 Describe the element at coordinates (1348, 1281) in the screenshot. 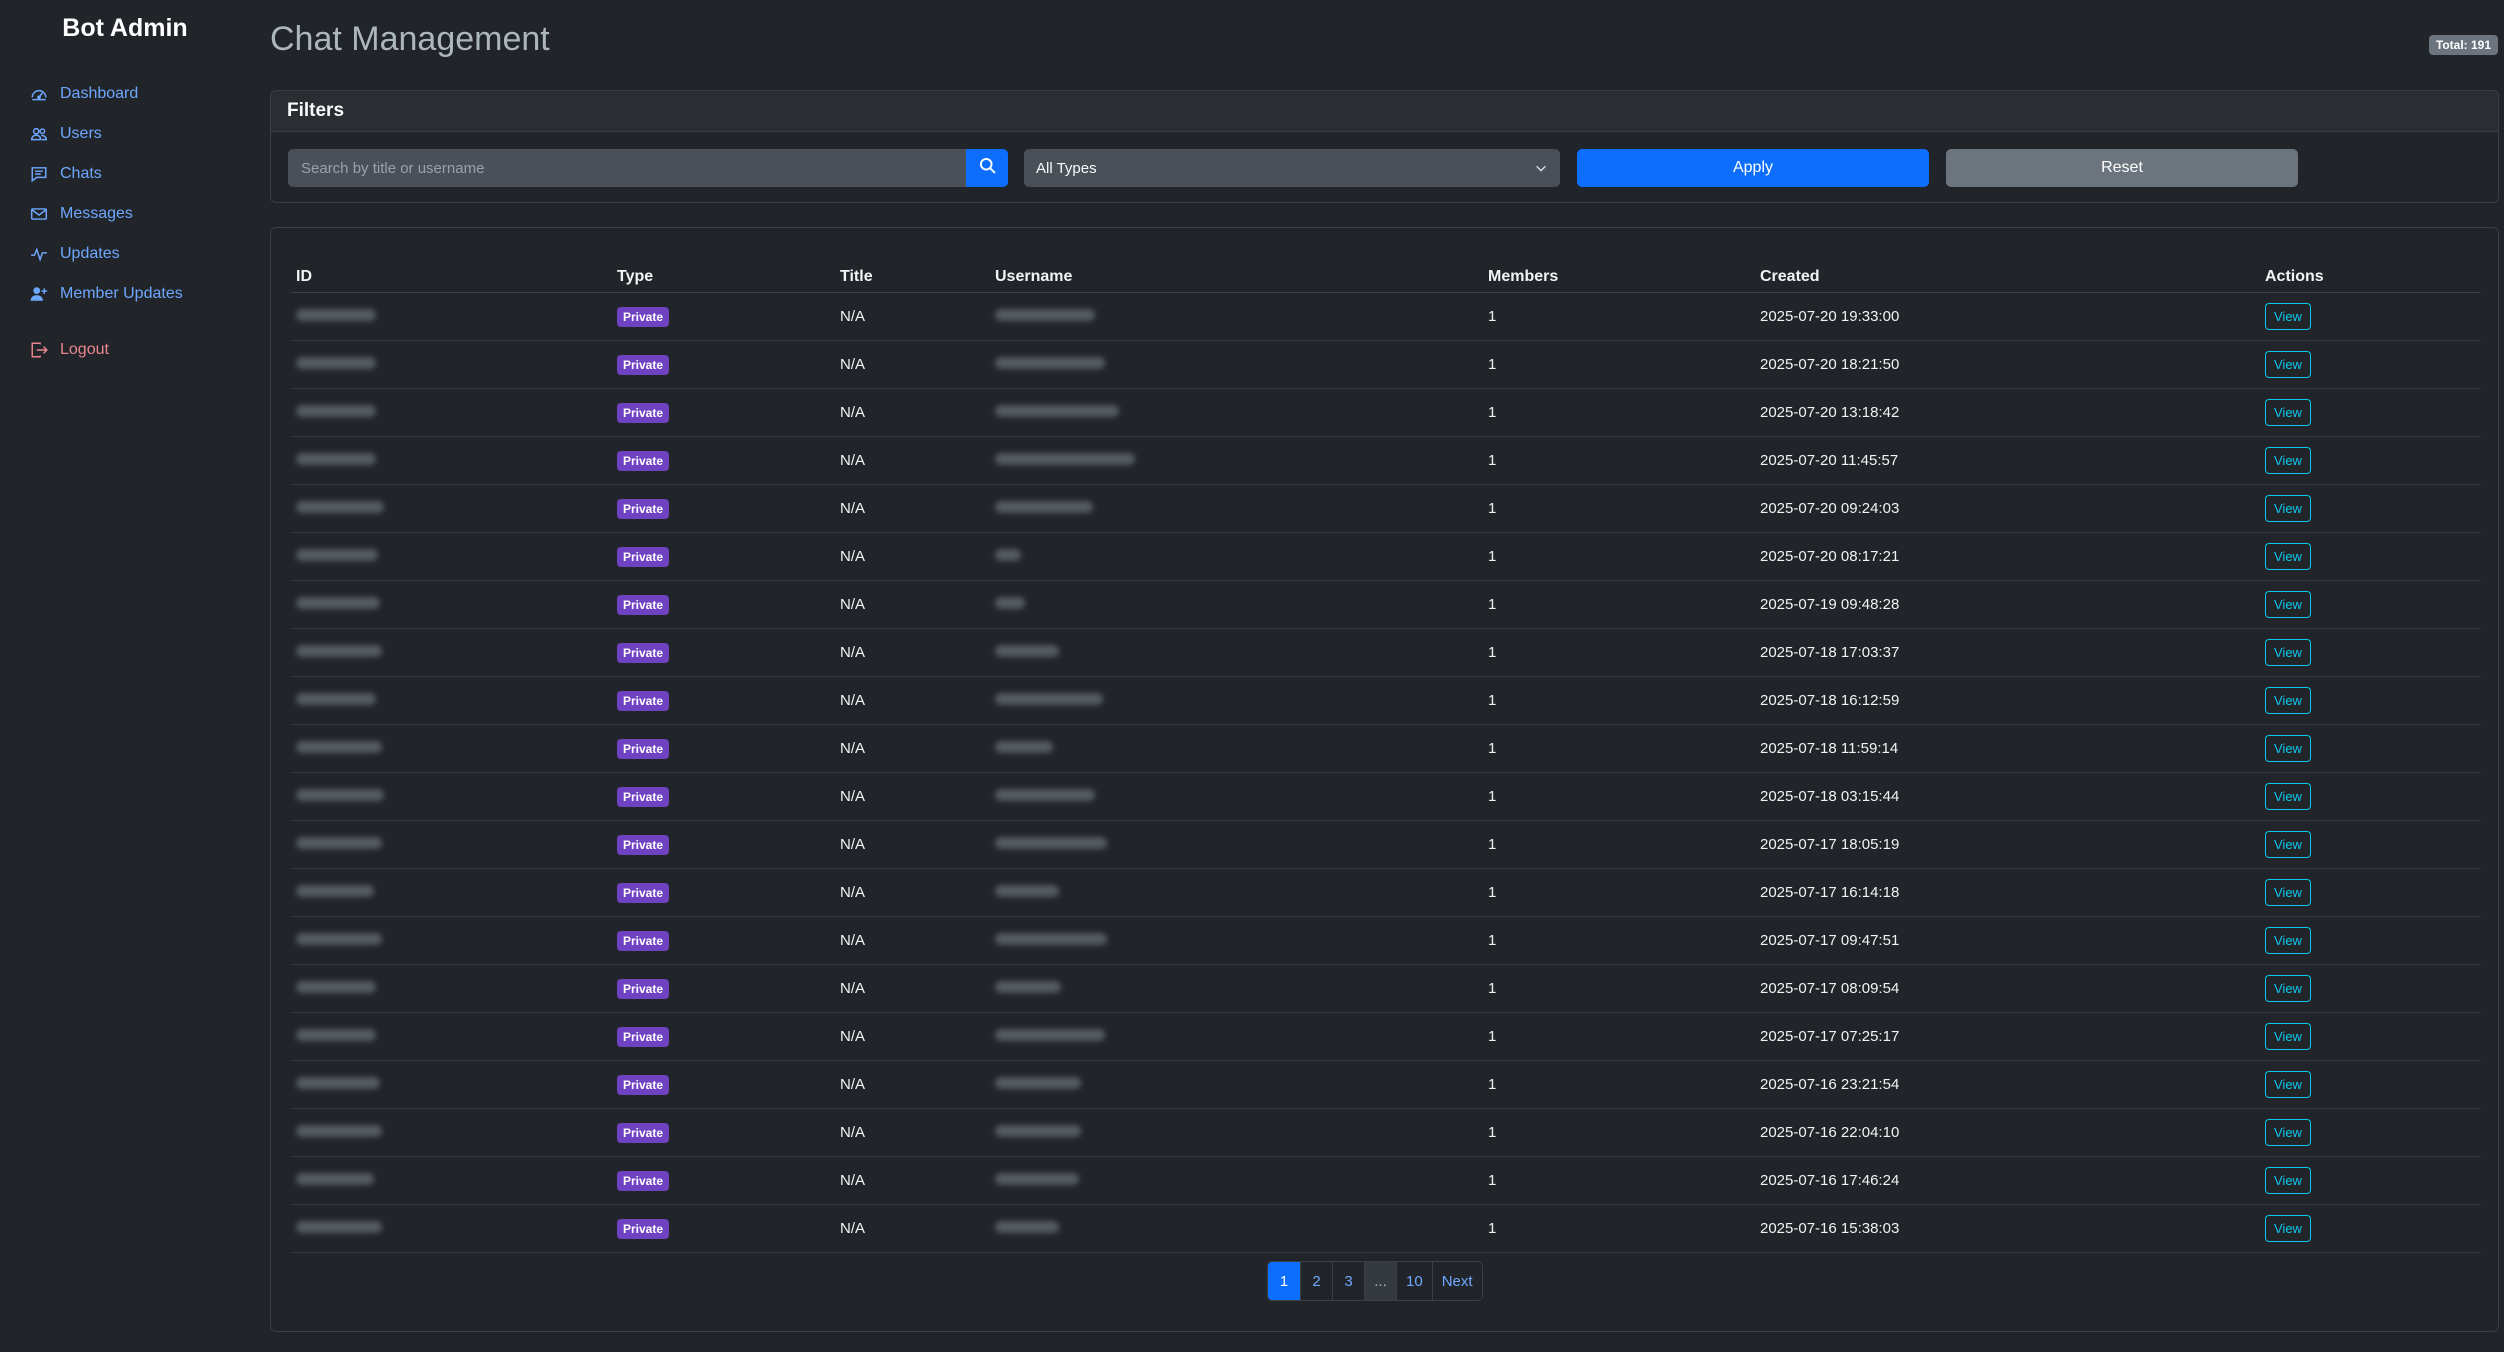

I see `page-button: 3` at that location.